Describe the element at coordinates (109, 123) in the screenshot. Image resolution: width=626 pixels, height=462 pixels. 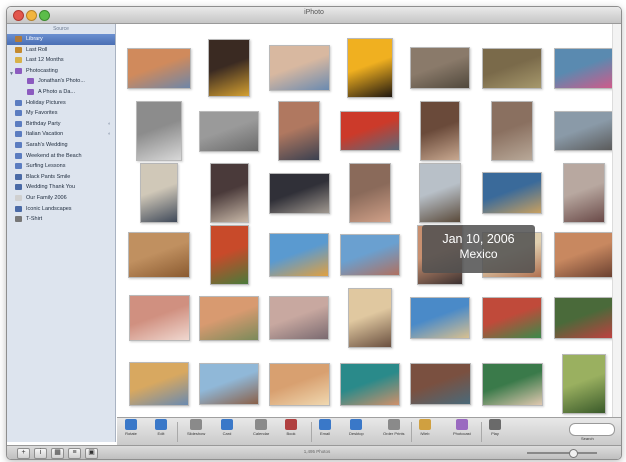
I see `sync-status-icon: ◐` at that location.